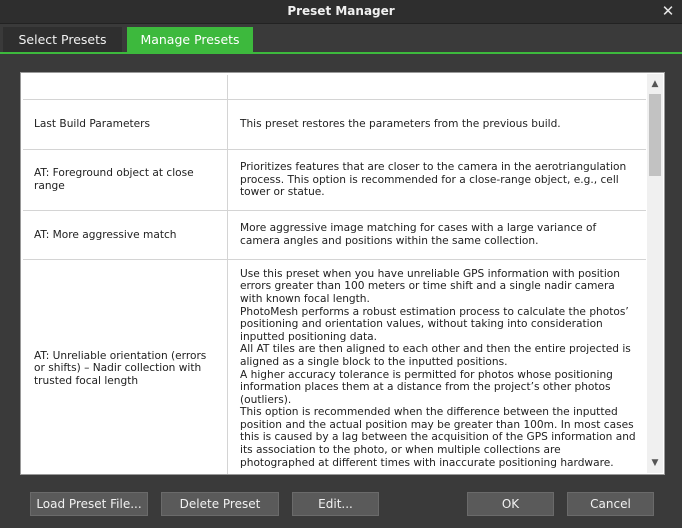 The width and height of the screenshot is (682, 528). I want to click on window-title: Preset Manager, so click(341, 11).